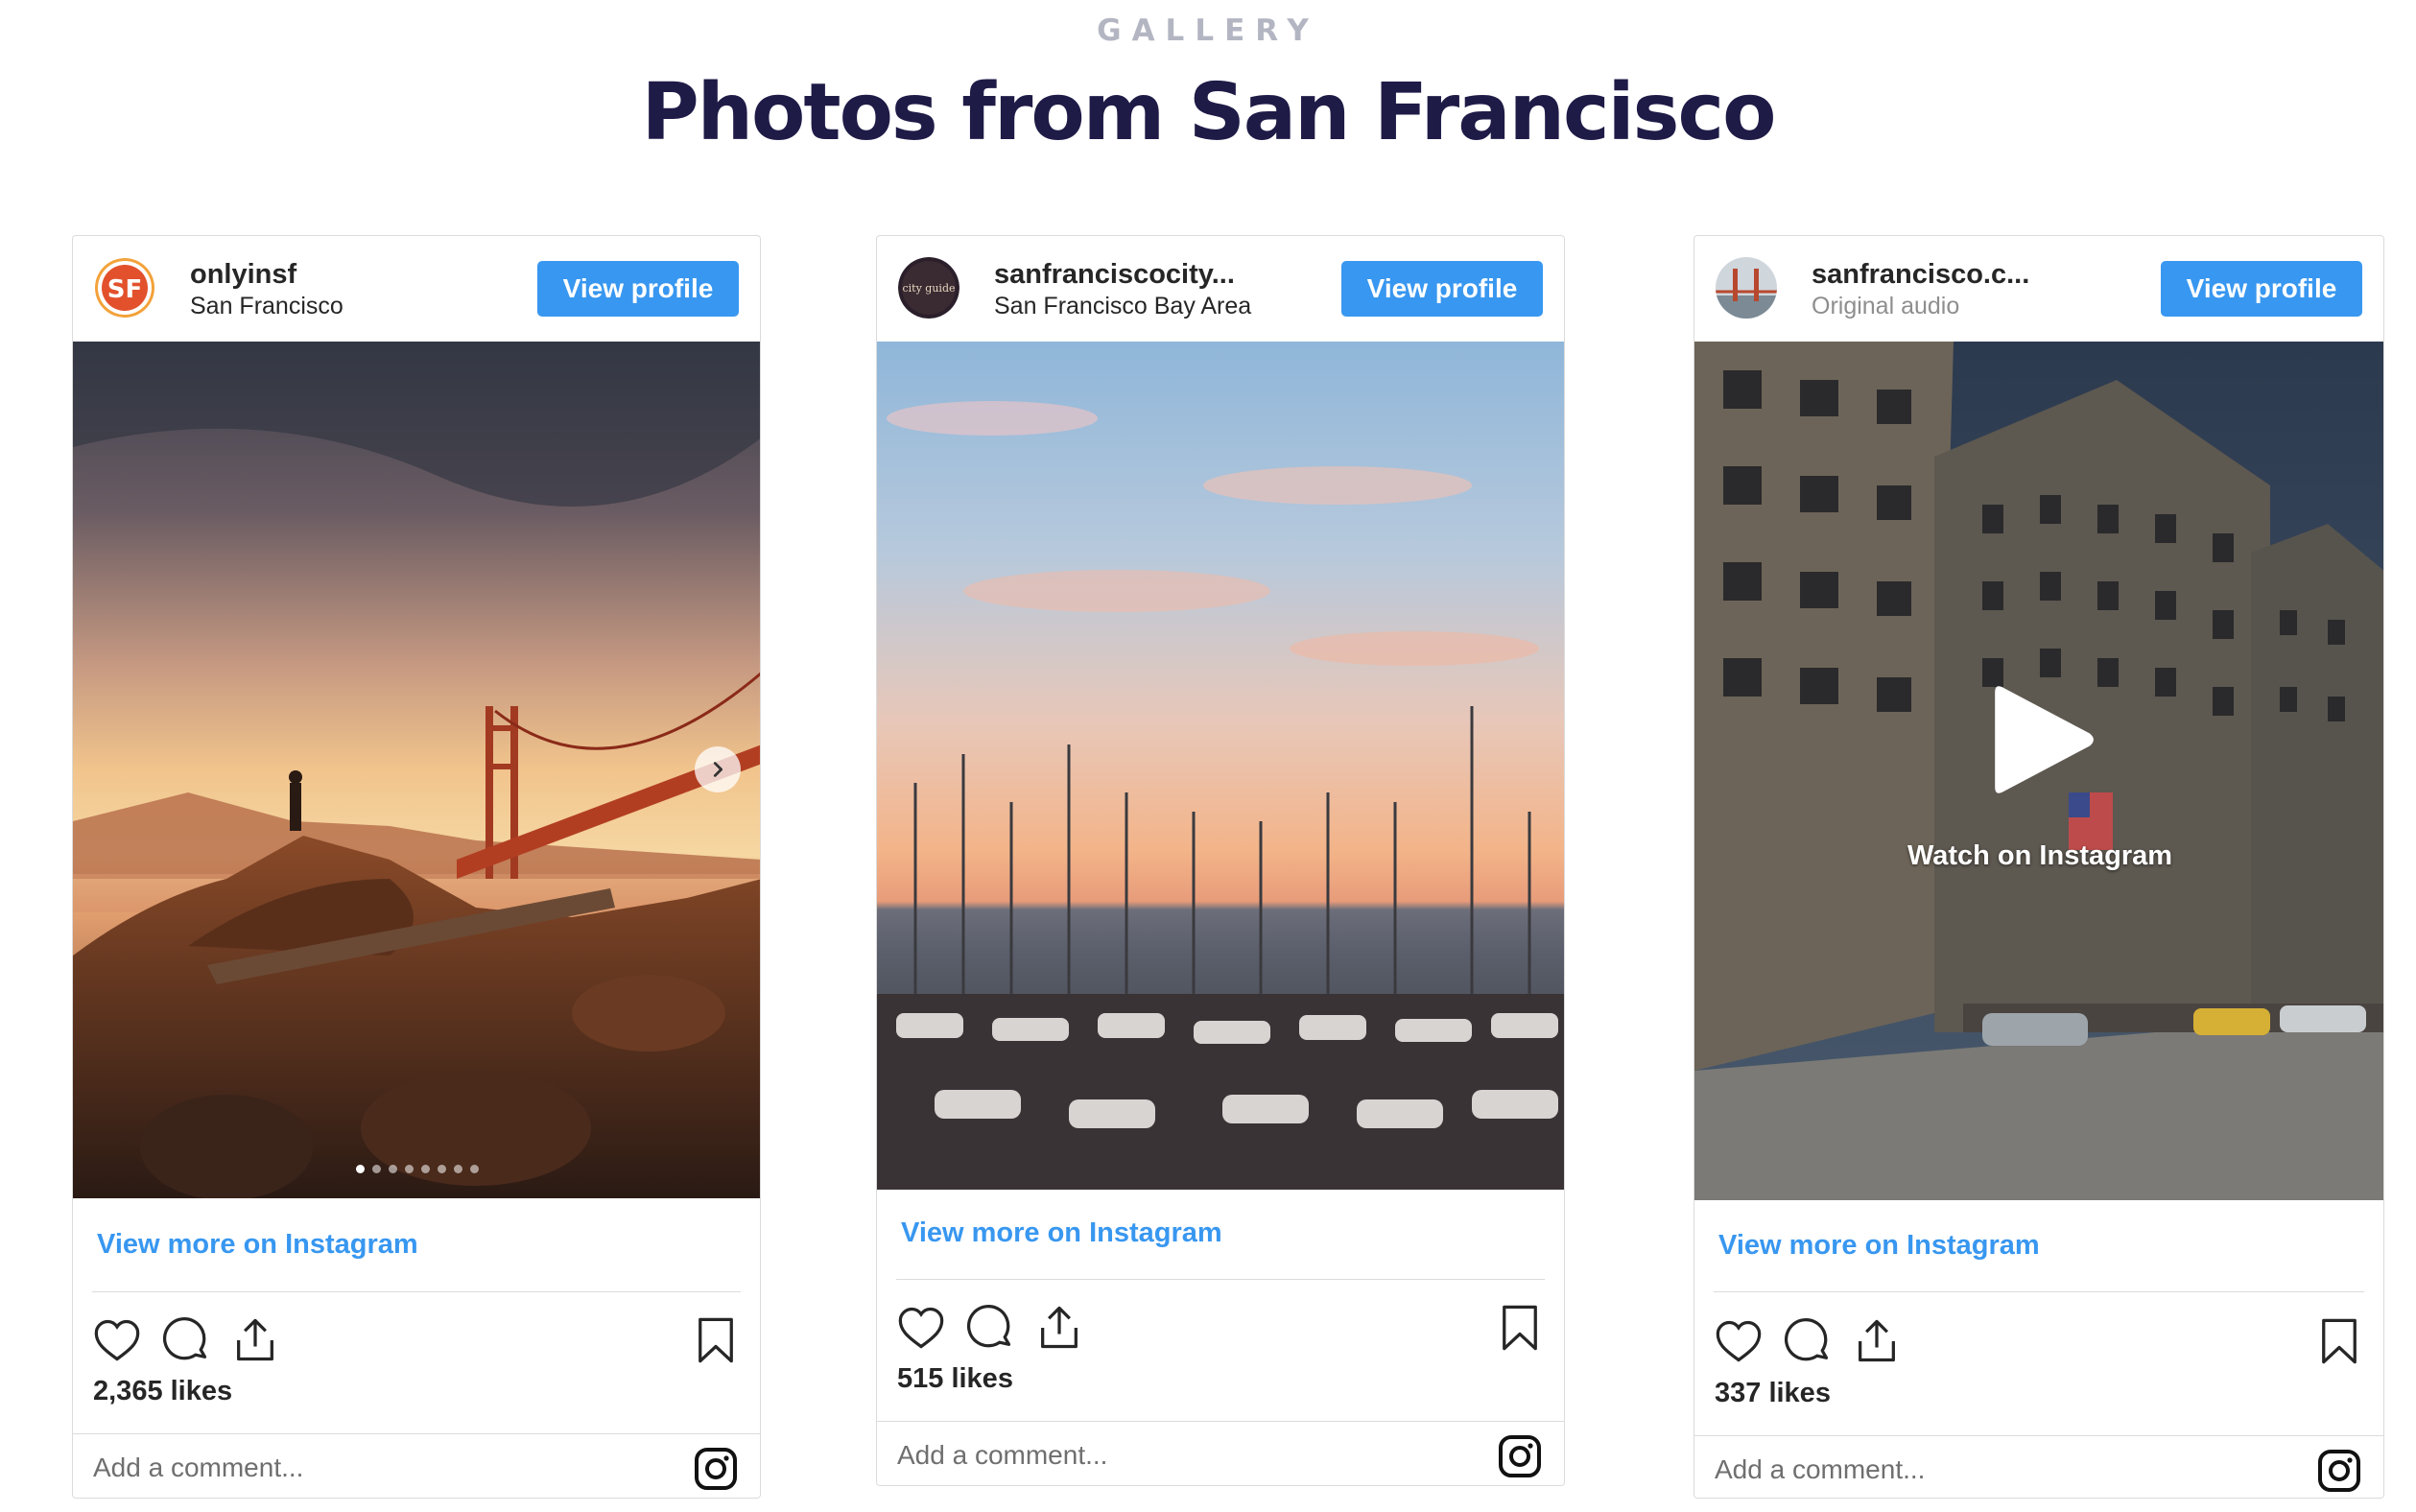 This screenshot has height=1512, width=2416. I want to click on avatar-text: city guide, so click(928, 288).